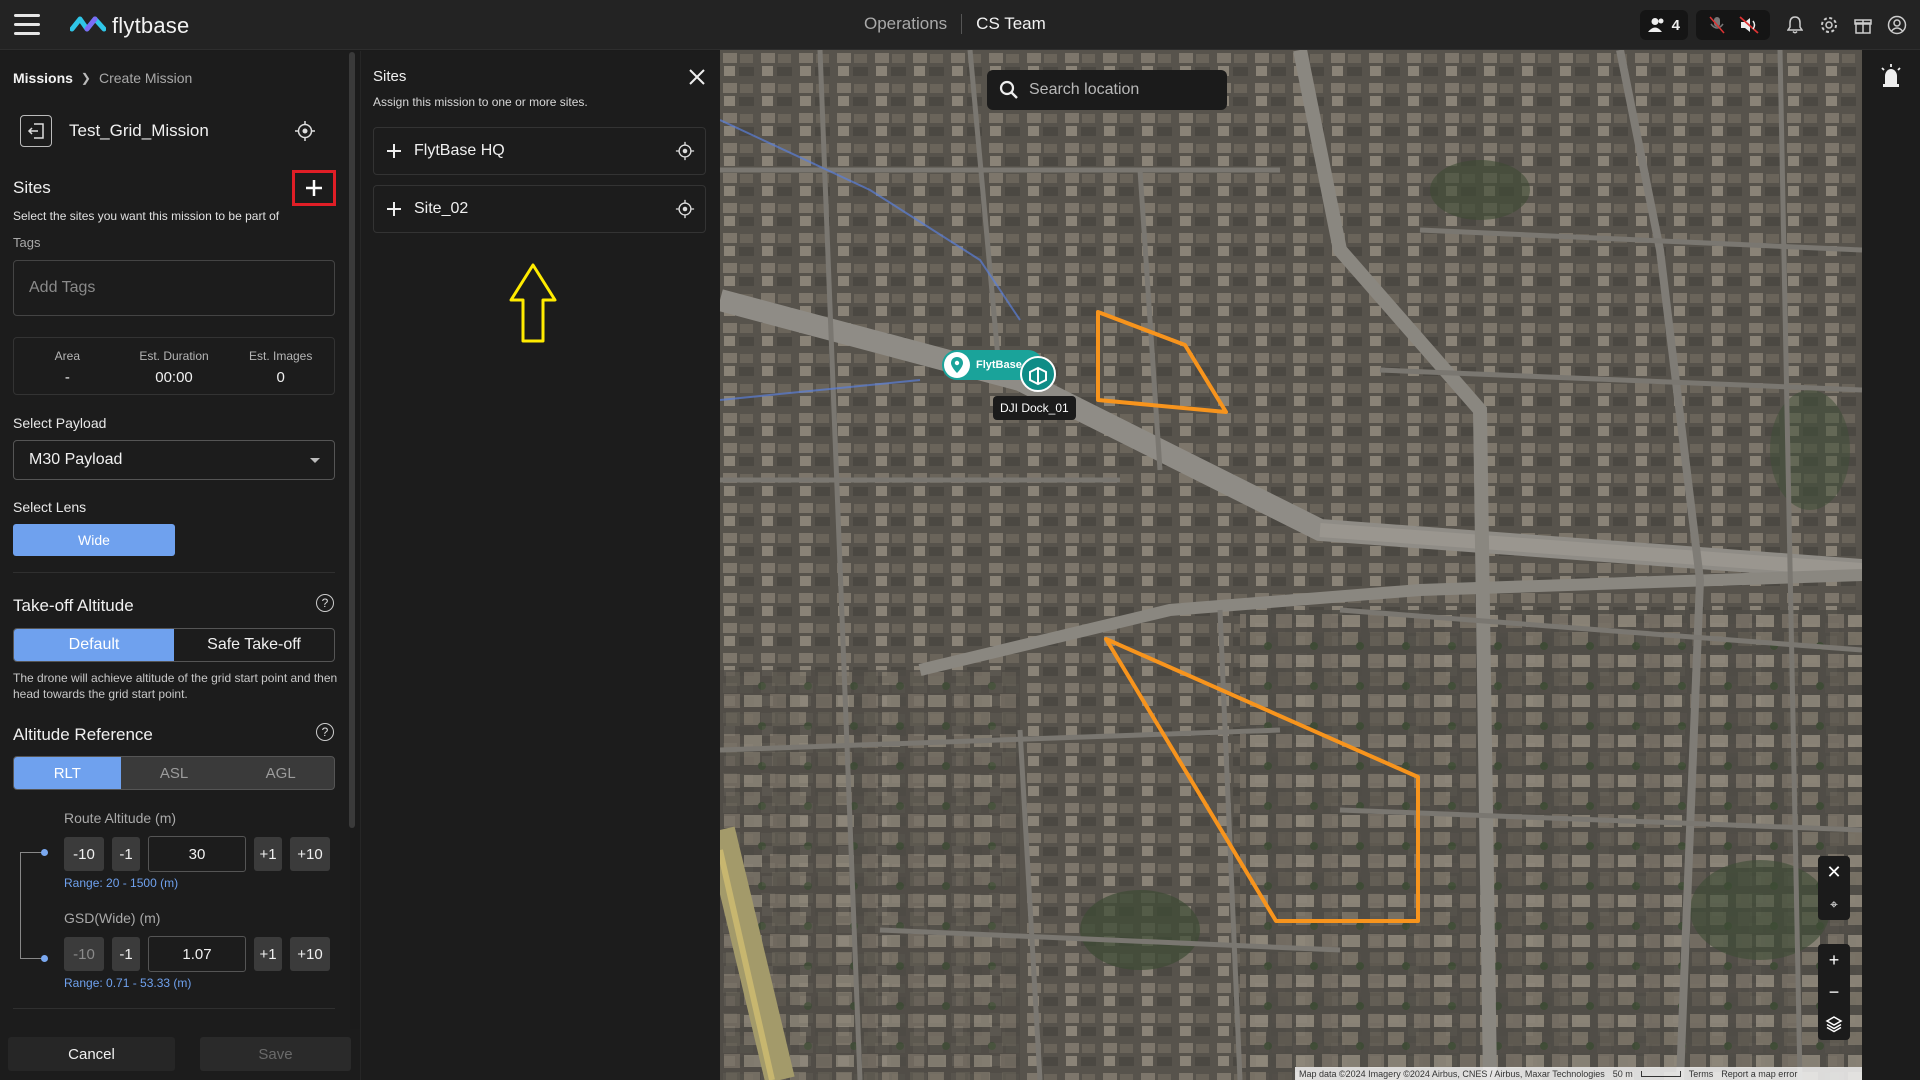 Image resolution: width=1920 pixels, height=1080 pixels. I want to click on gsd-minus1-button: -1, so click(126, 954).